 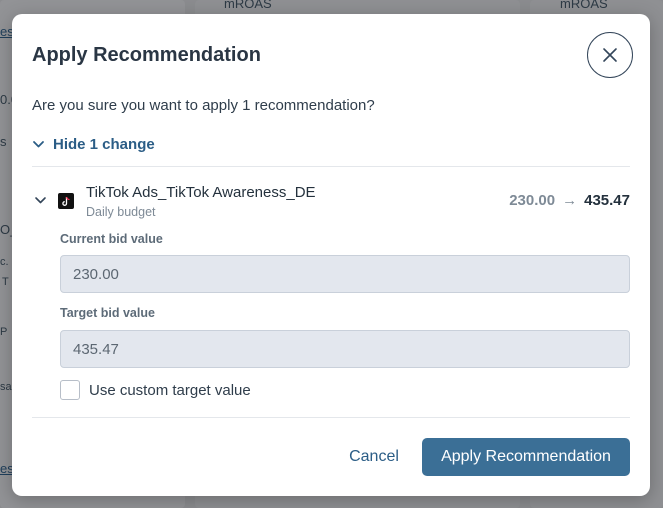 I want to click on custom-target-option: Use custom target value, so click(x=155, y=390).